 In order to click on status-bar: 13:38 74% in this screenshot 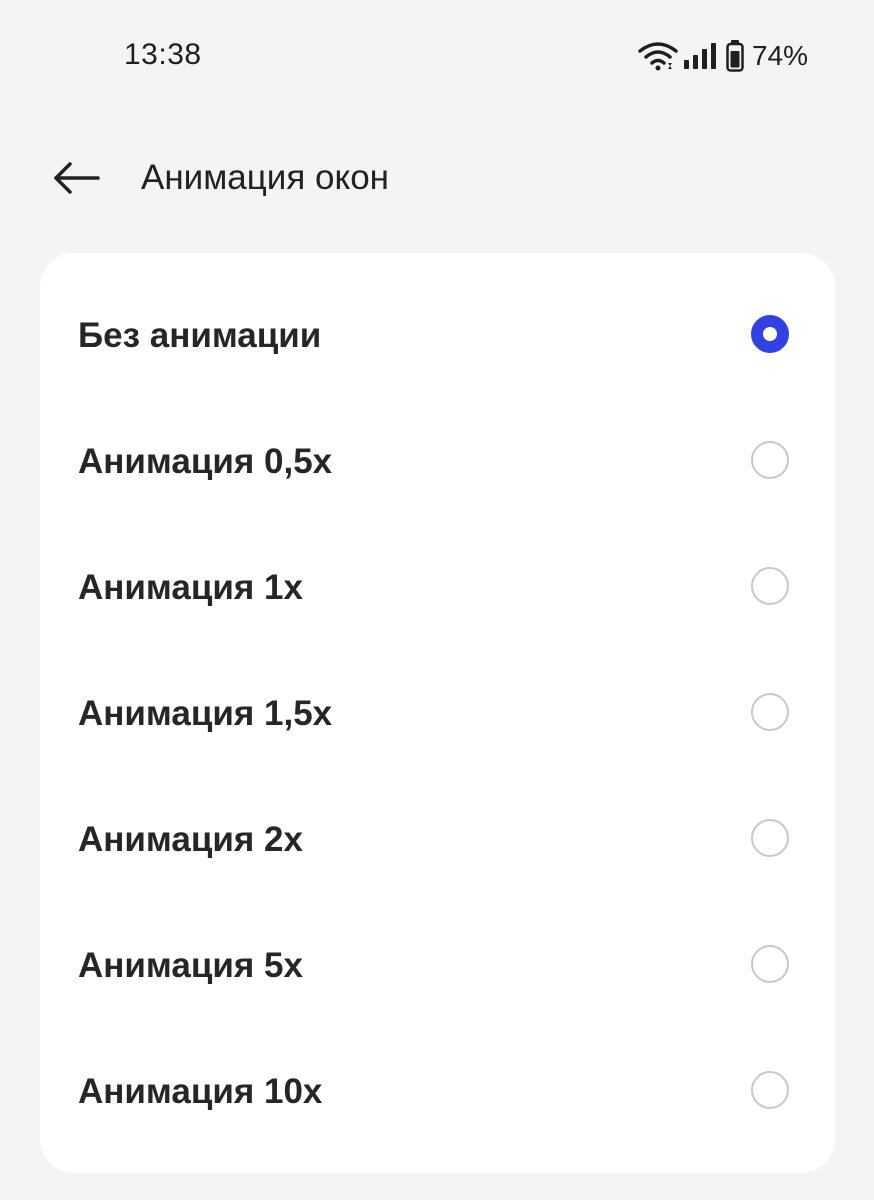, I will do `click(437, 56)`.